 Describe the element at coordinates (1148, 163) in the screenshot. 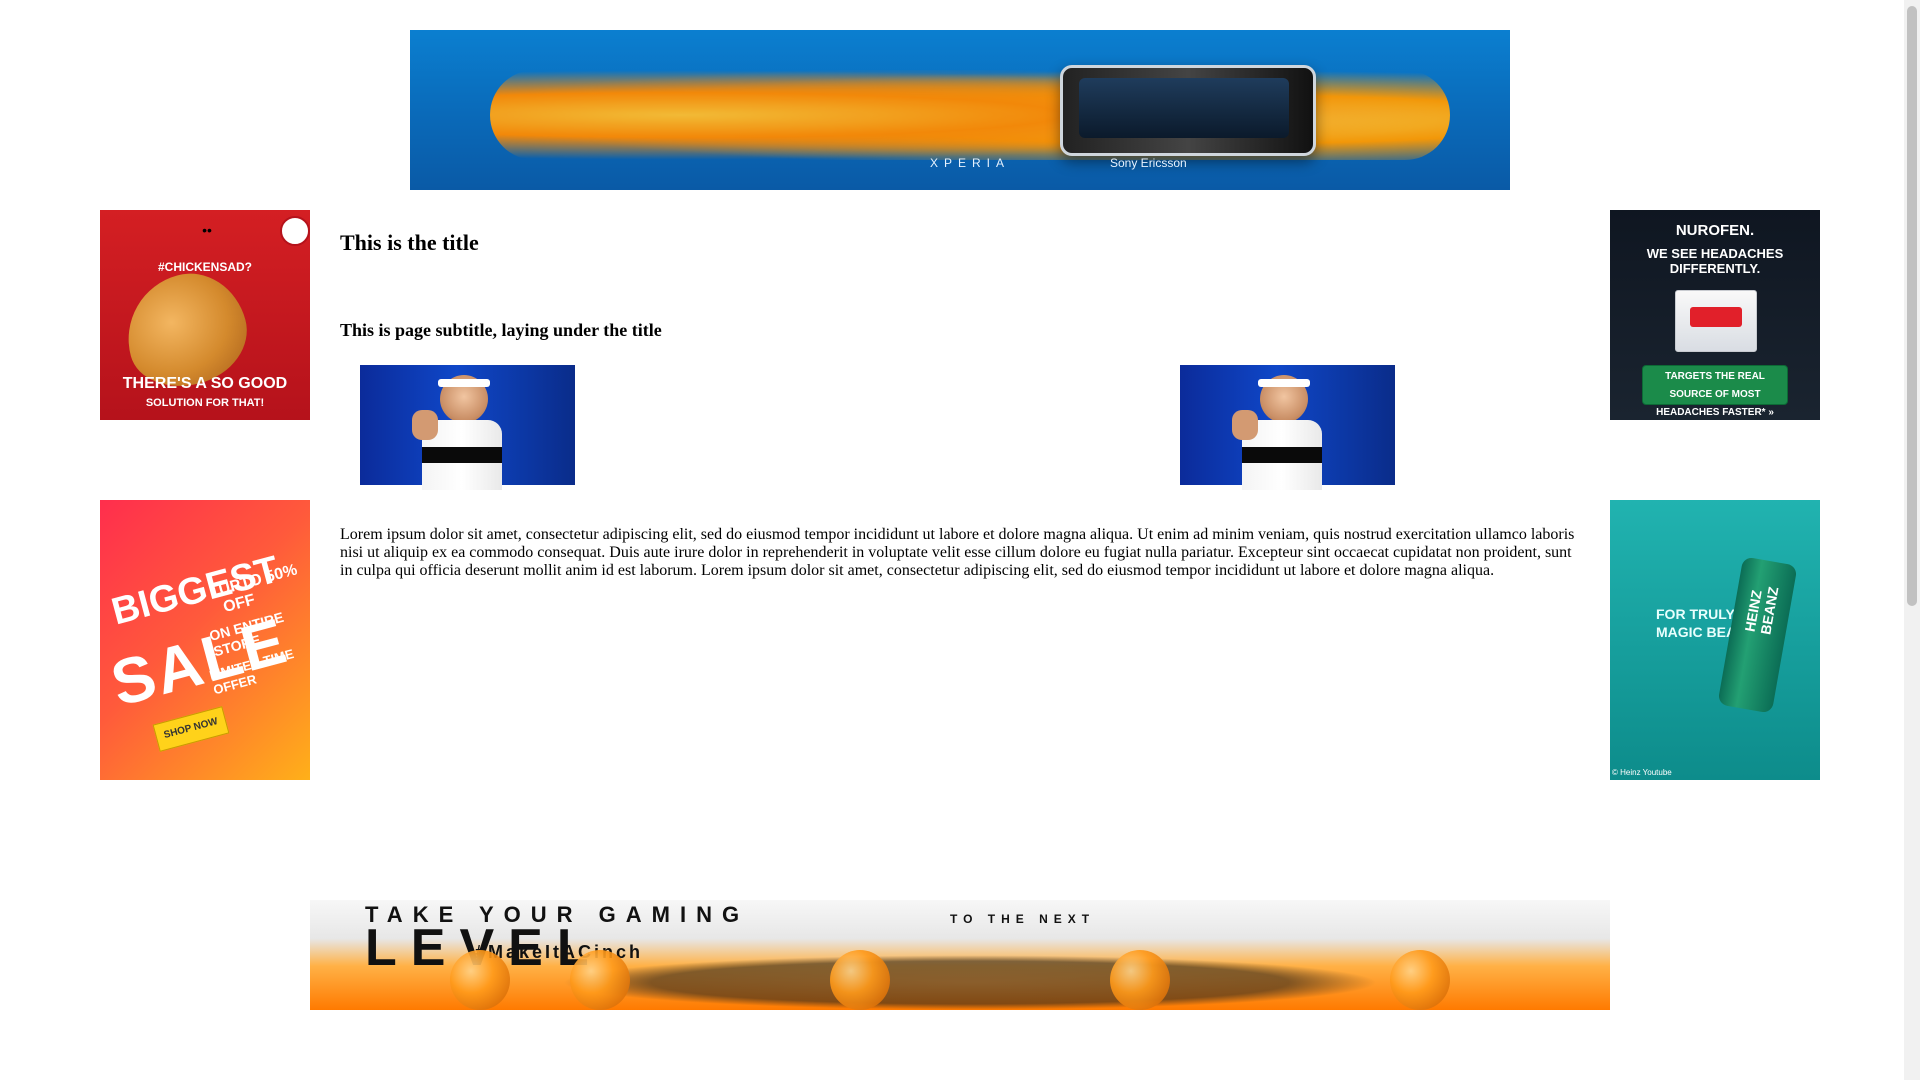

I see `top-banner-brand-2: Sony Ericsson` at that location.